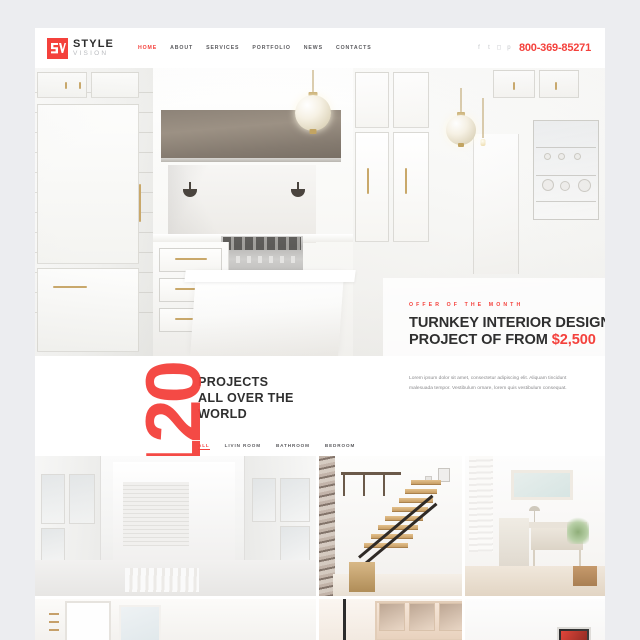  What do you see at coordinates (535, 526) in the screenshot?
I see `gallery-item-desk-workspace` at bounding box center [535, 526].